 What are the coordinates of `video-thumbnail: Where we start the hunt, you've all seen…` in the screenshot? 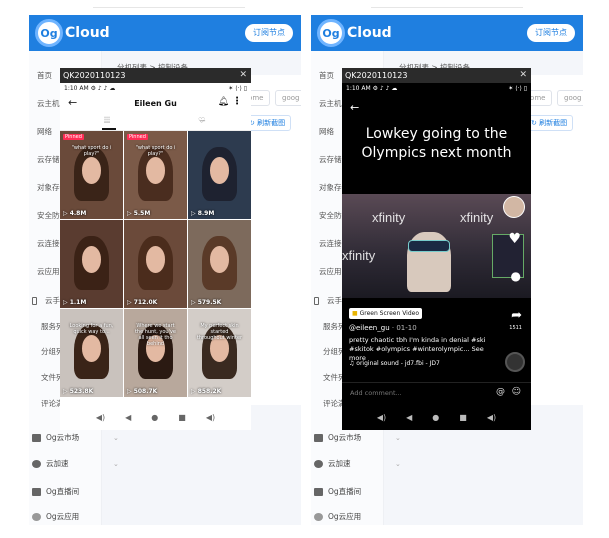 It's located at (155, 353).